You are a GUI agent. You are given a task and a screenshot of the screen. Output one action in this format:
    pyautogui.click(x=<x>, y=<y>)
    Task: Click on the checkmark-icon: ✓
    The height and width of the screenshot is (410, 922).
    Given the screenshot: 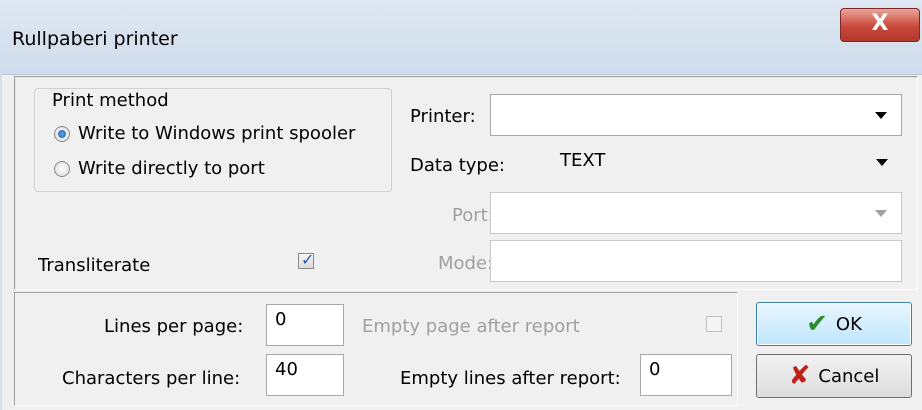 What is the action you would take?
    pyautogui.click(x=308, y=259)
    